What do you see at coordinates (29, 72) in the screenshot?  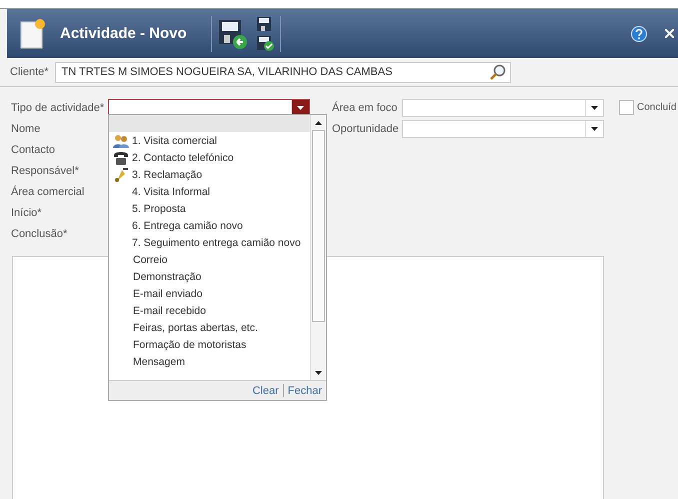 I see `field-label: Cliente*` at bounding box center [29, 72].